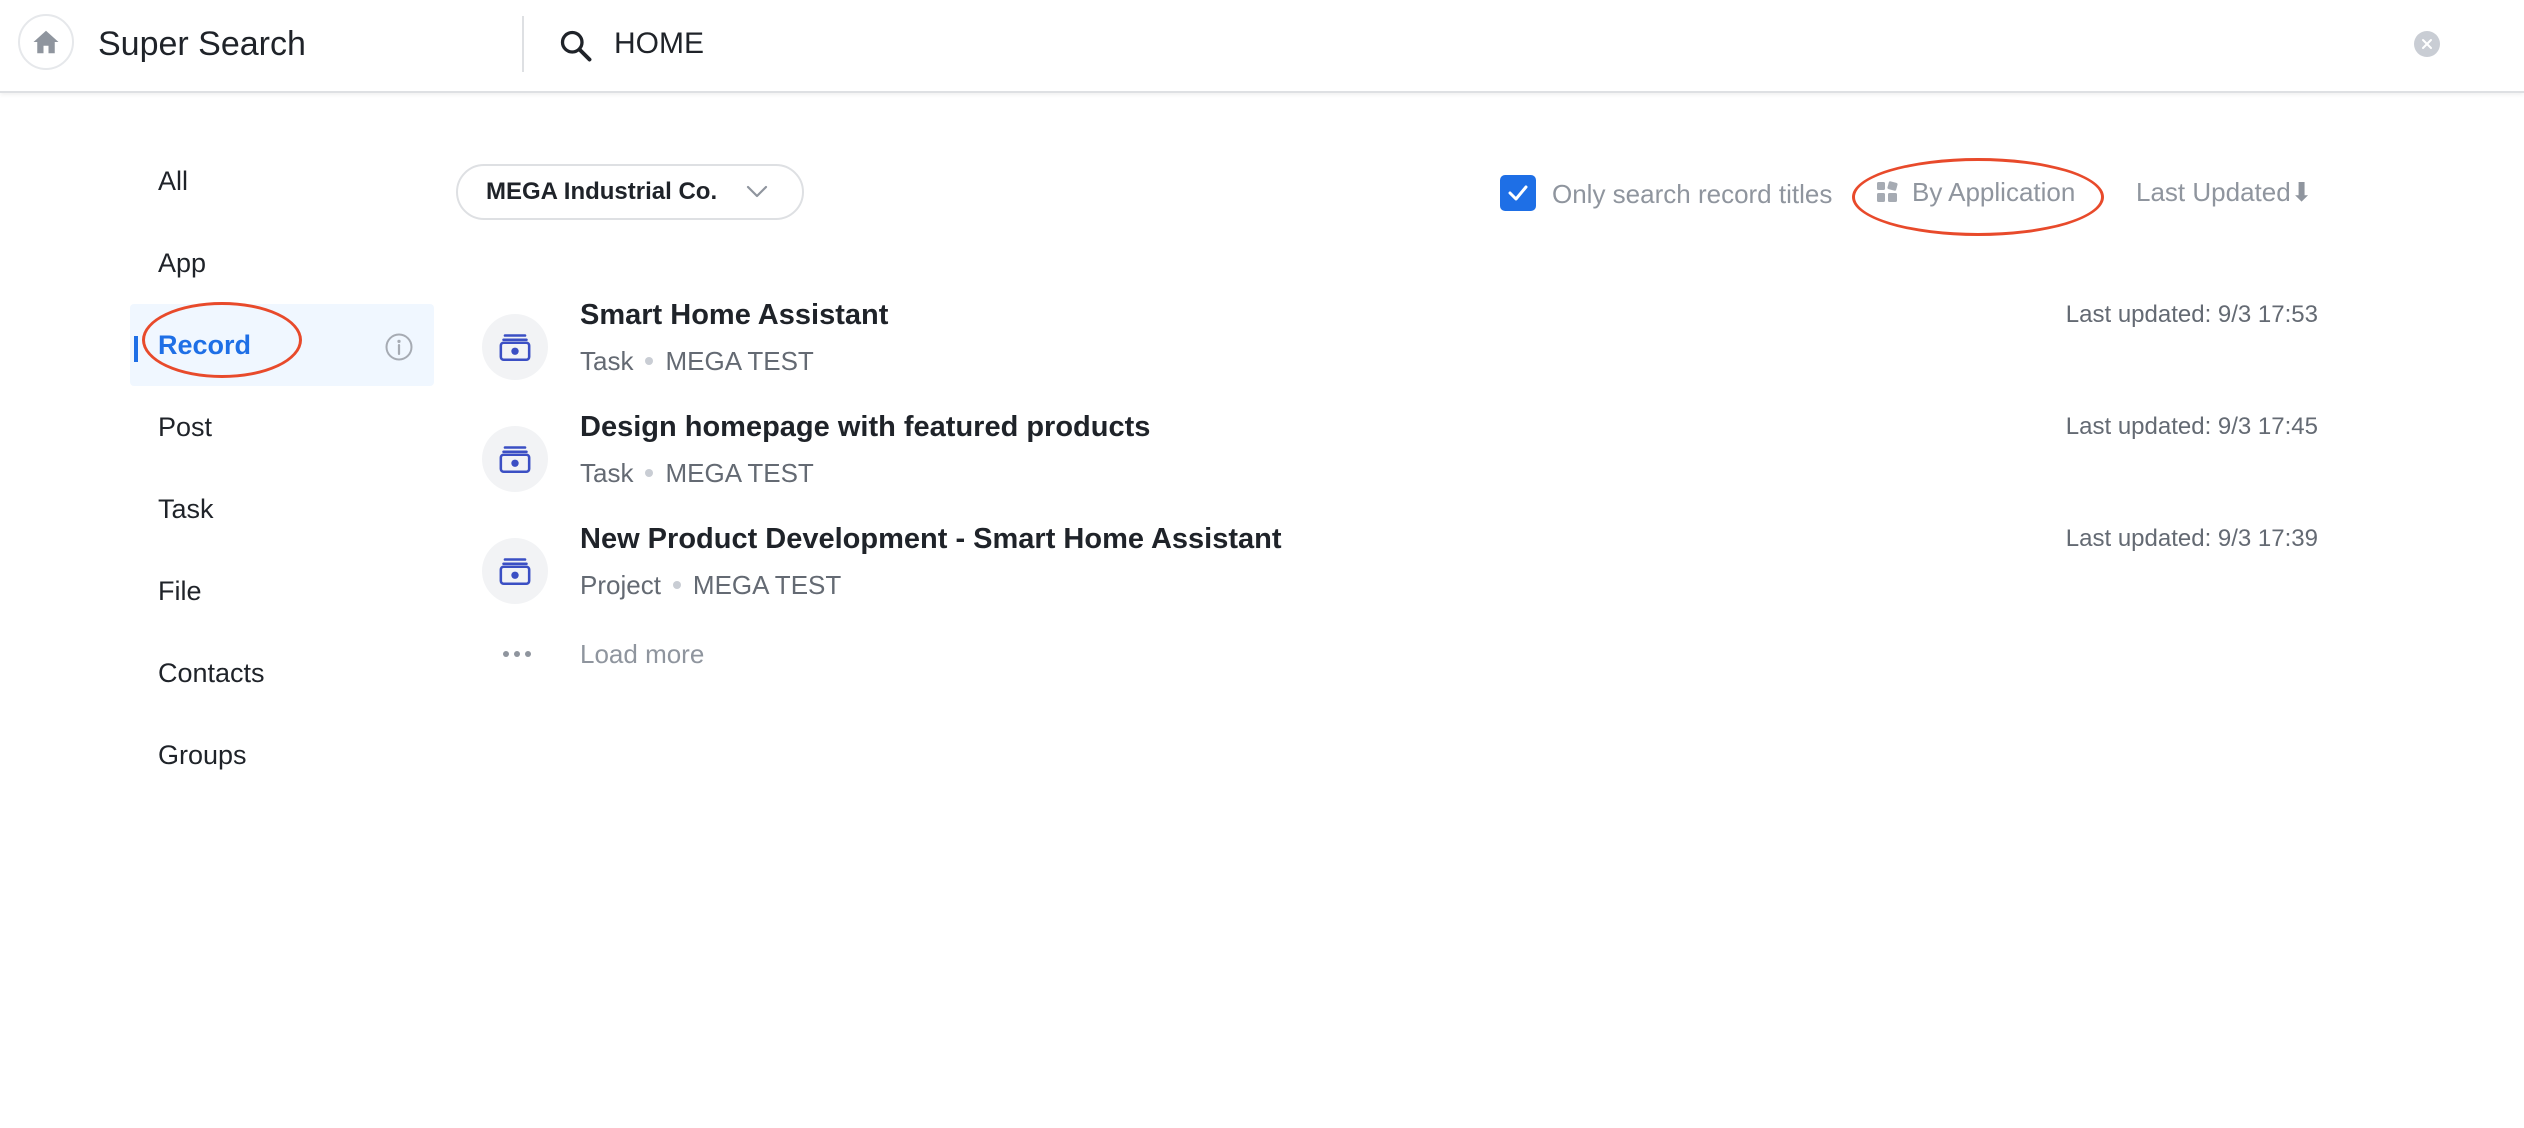 The width and height of the screenshot is (2524, 1128). What do you see at coordinates (282, 673) in the screenshot?
I see `sidebar-item-contacts: Contacts` at bounding box center [282, 673].